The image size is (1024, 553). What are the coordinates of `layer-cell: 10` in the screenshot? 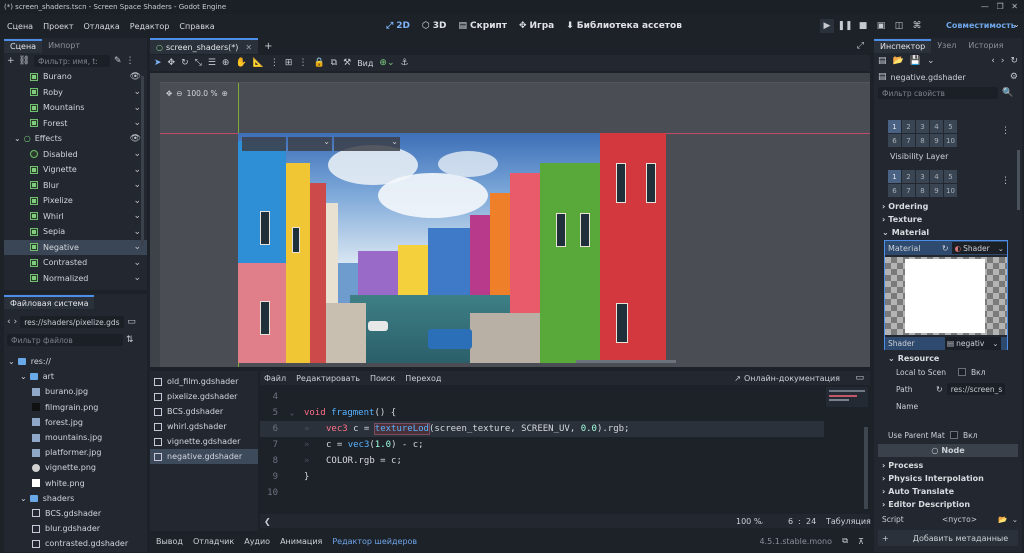 It's located at (950, 190).